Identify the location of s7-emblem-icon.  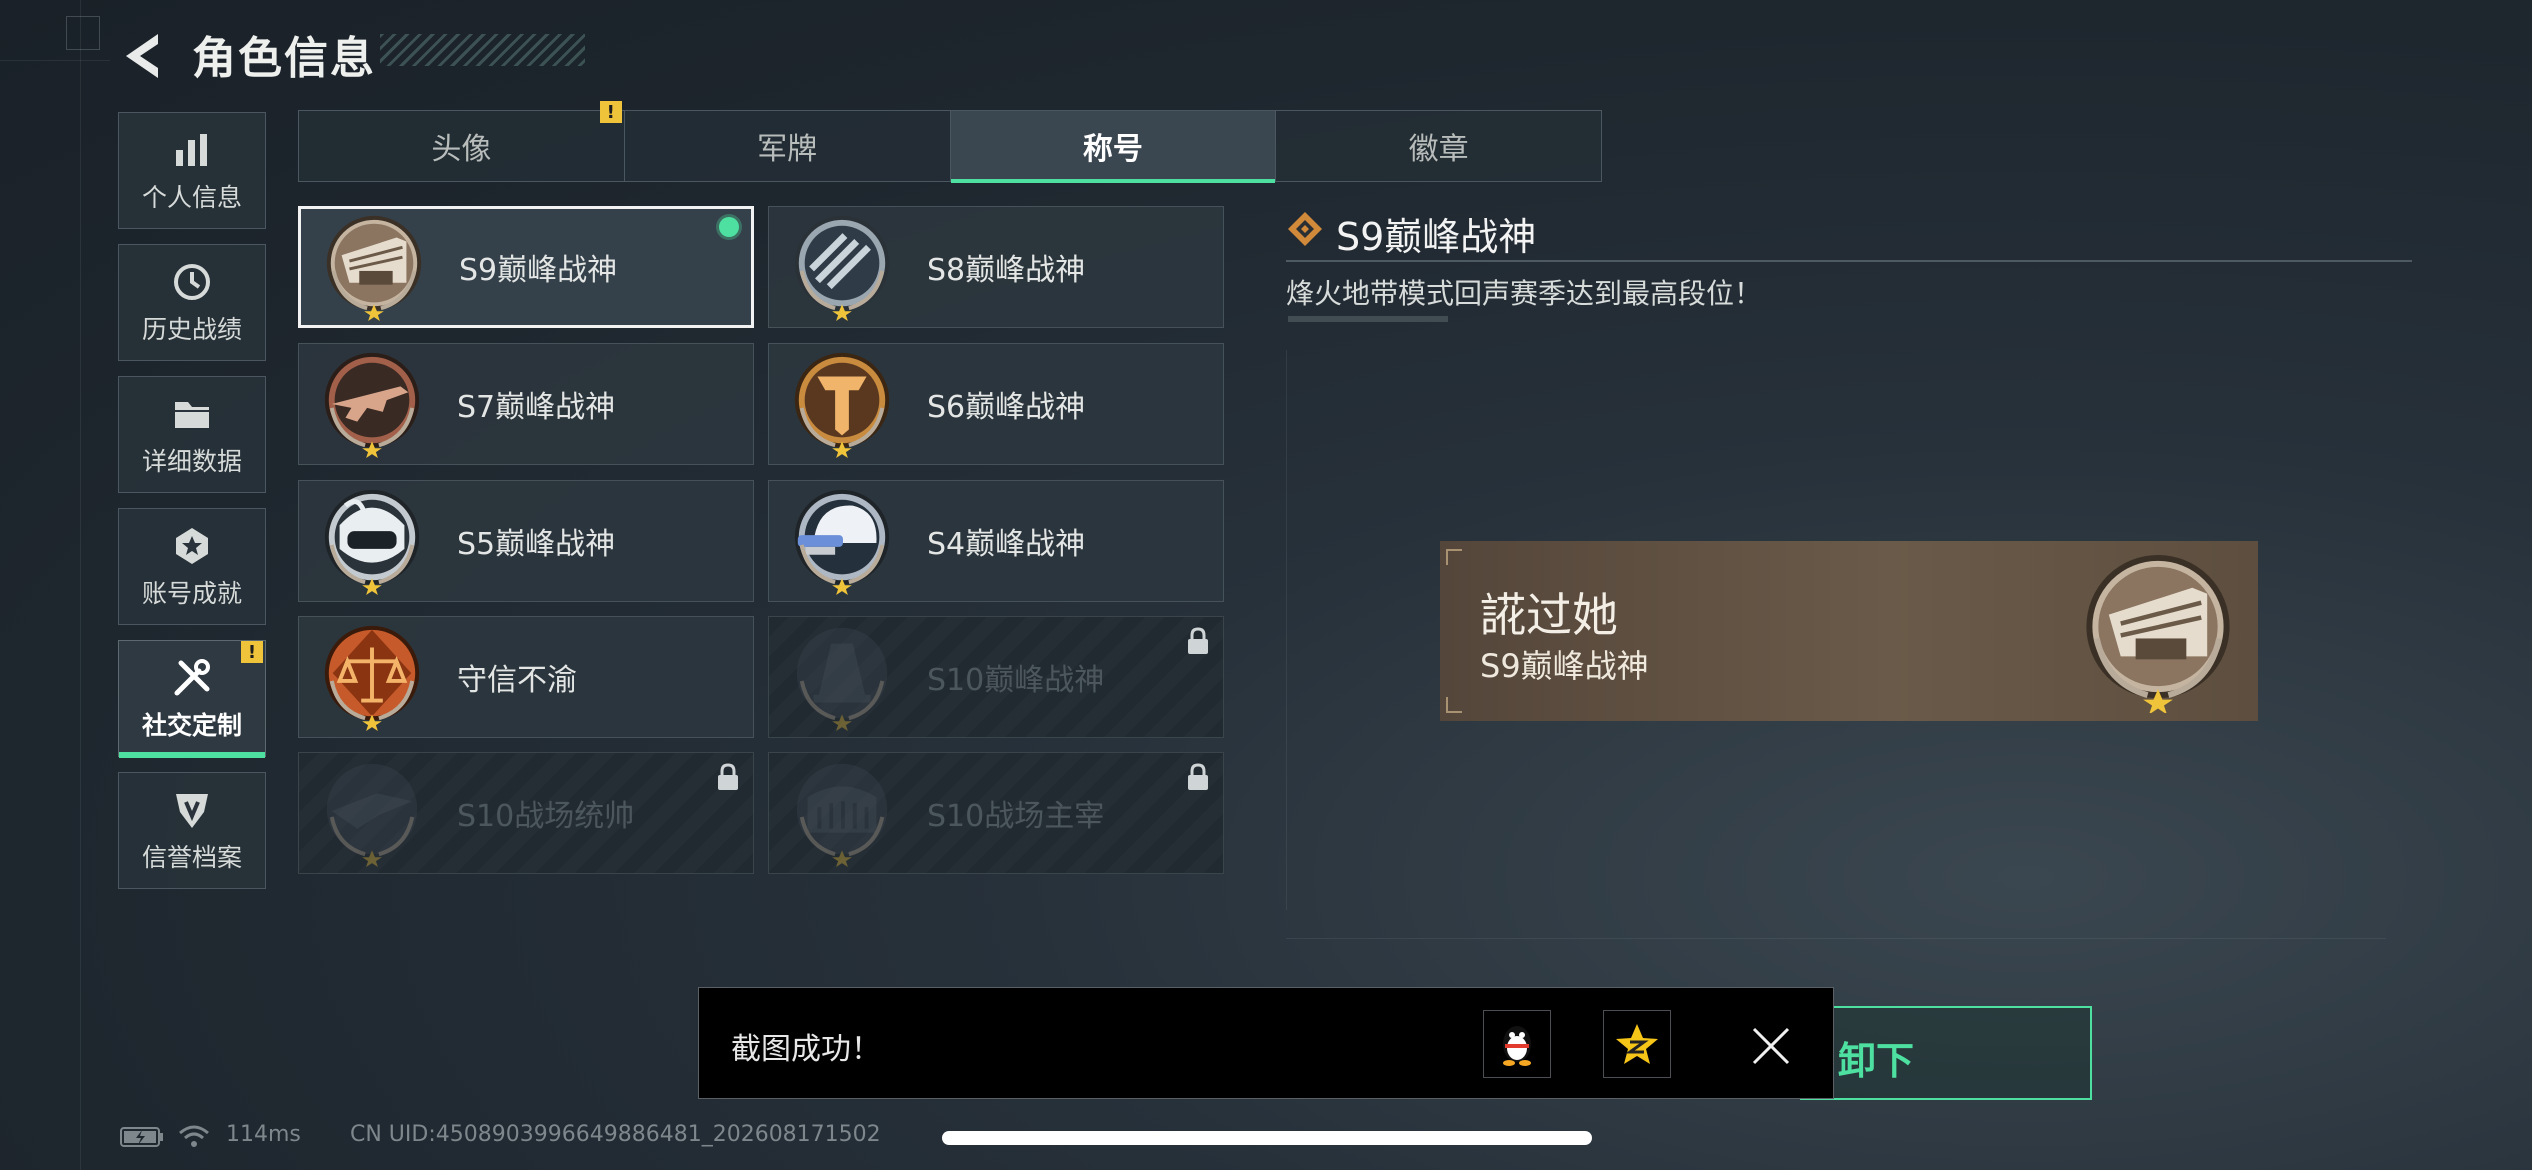
(372, 405).